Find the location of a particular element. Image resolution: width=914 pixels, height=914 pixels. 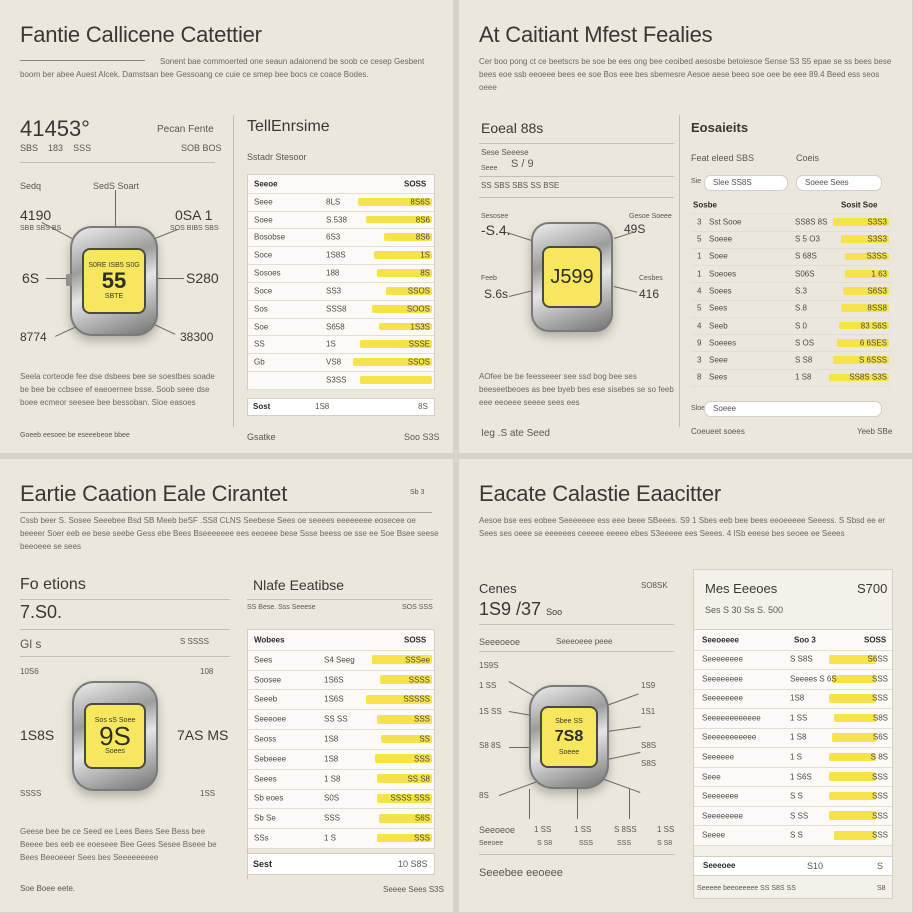

table-row: Seoss 1S8 SS is located at coordinates (341, 739).